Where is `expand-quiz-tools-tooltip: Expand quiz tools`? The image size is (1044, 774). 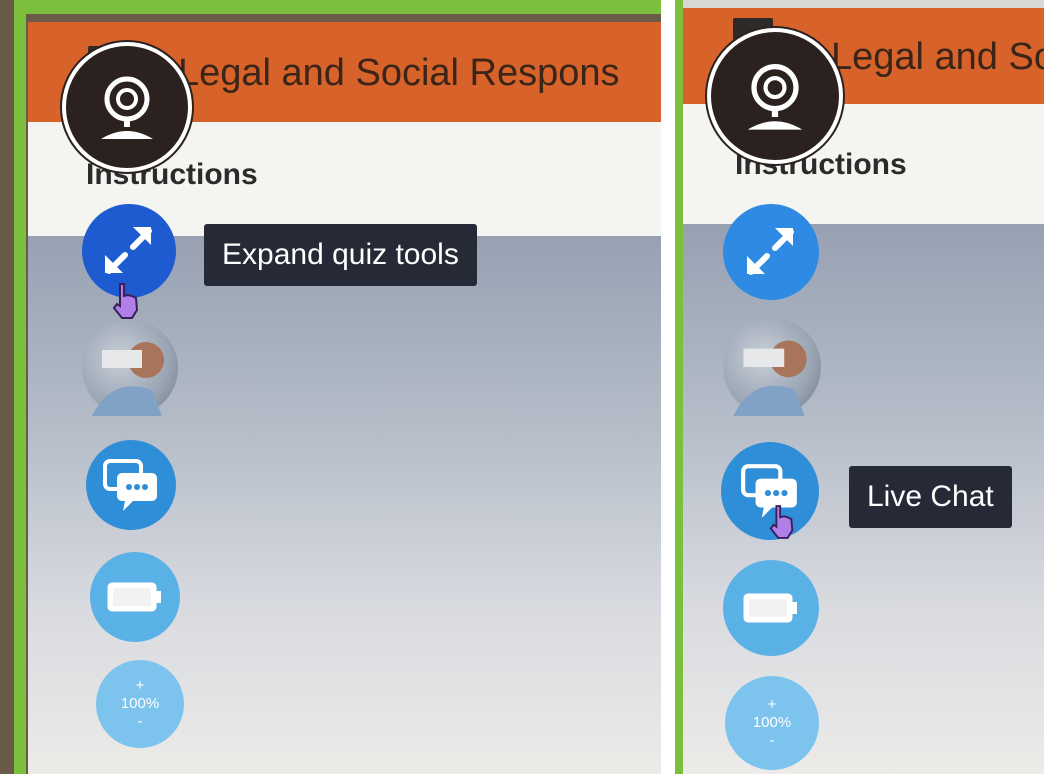 expand-quiz-tools-tooltip: Expand quiz tools is located at coordinates (340, 255).